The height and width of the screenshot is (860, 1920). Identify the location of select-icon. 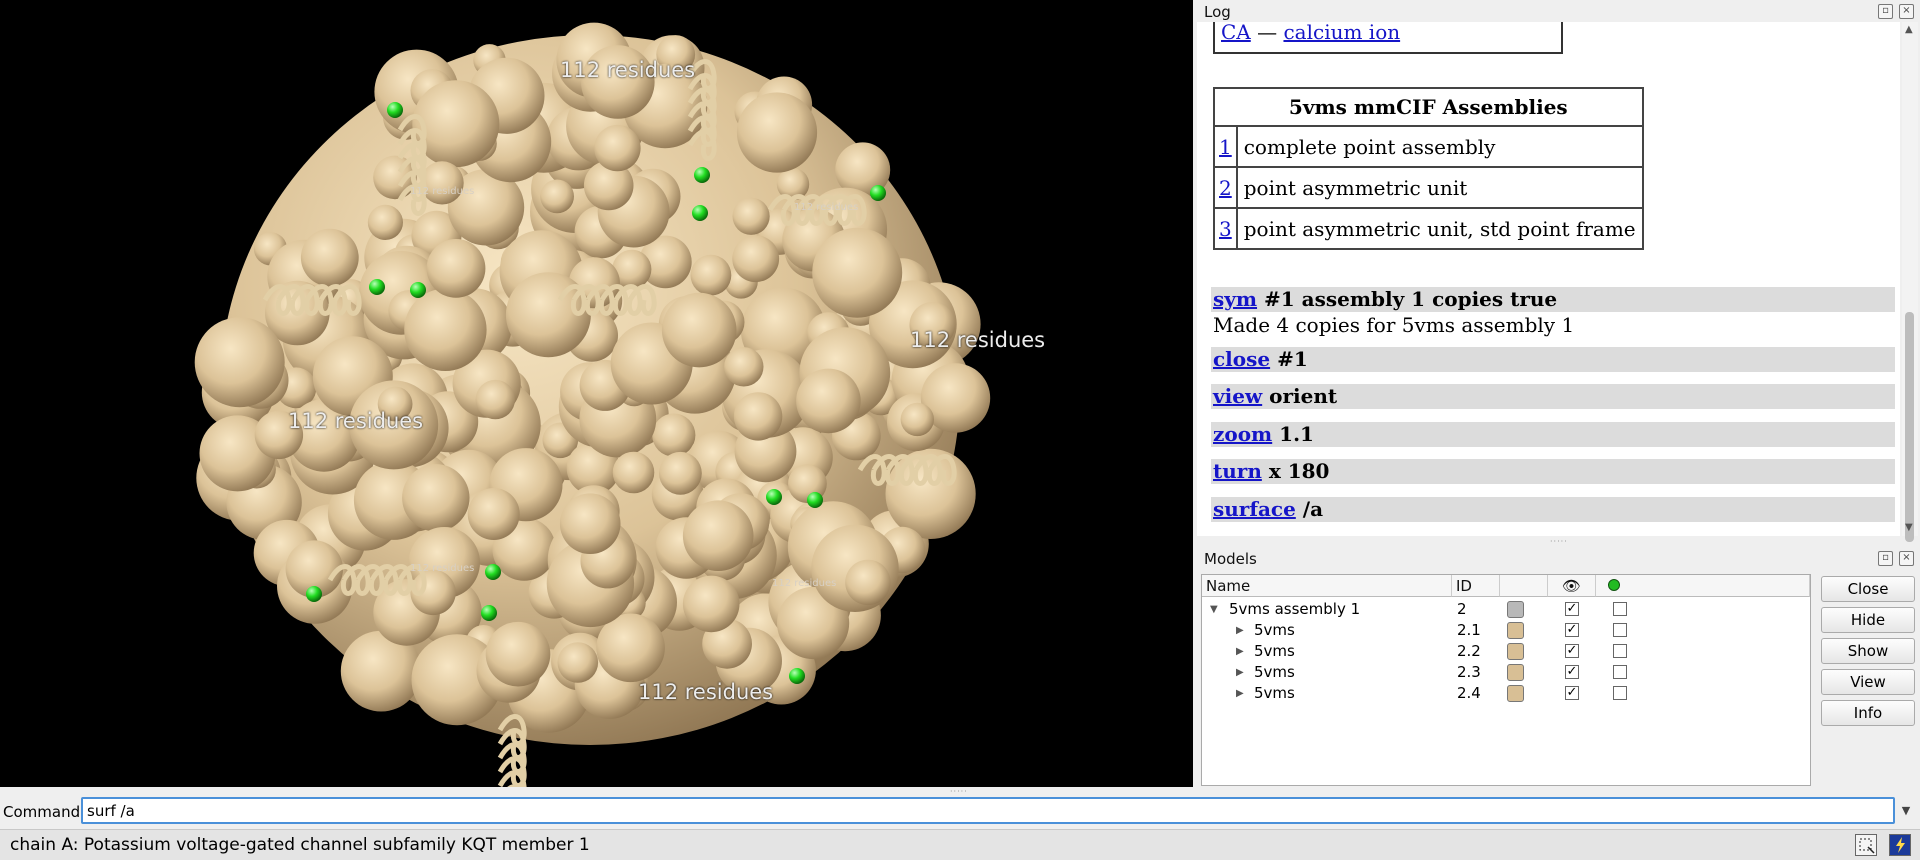
(1703, 586).